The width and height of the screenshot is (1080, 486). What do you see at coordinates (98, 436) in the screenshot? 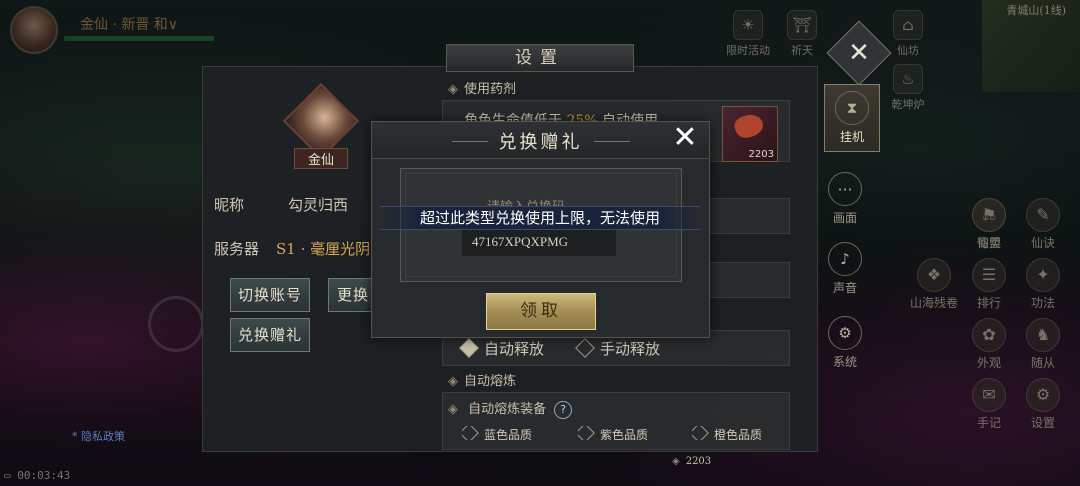
I see `privacy-link: * 隐私政策` at bounding box center [98, 436].